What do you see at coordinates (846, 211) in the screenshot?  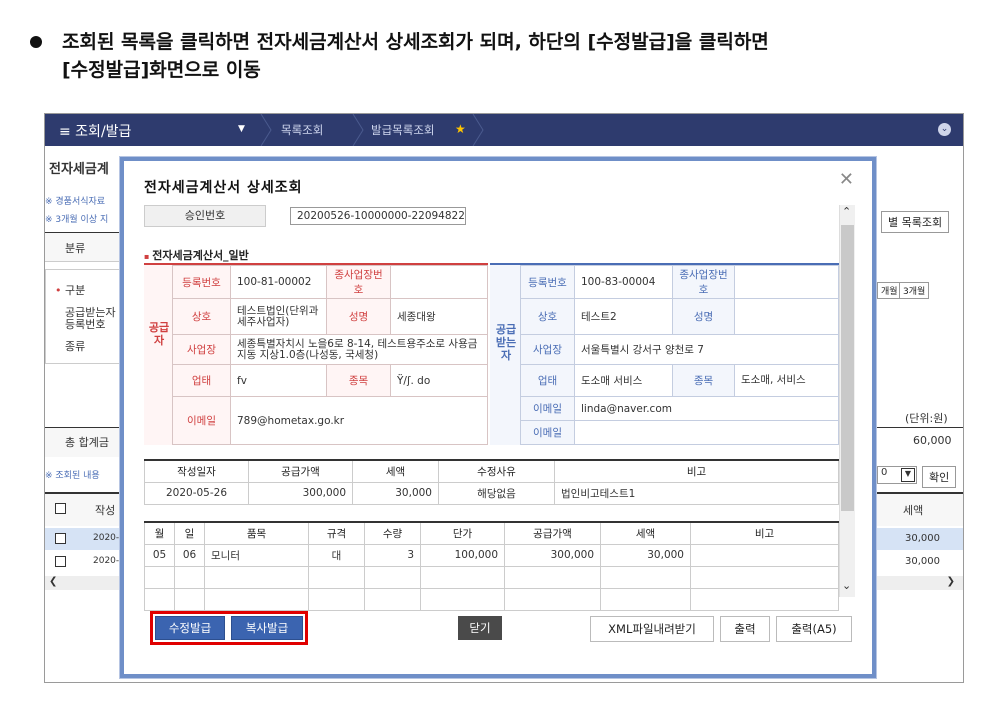 I see `scroll-up-icon: ⌃` at bounding box center [846, 211].